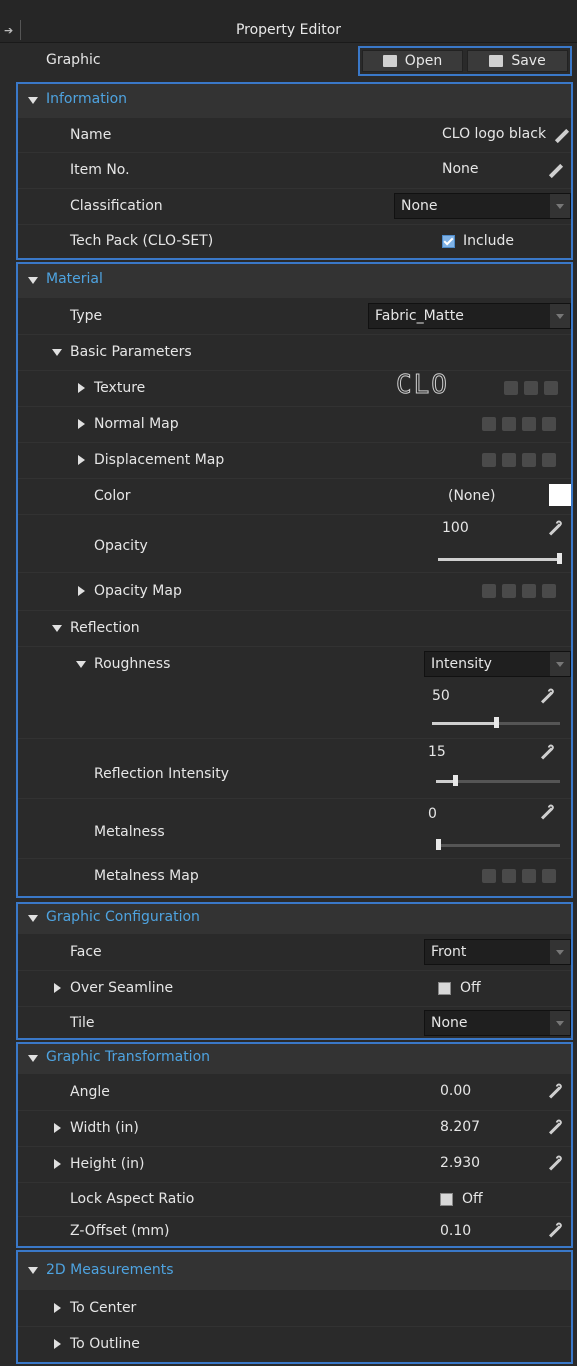  What do you see at coordinates (294, 424) in the screenshot?
I see `normal-map-row: Normal Map` at bounding box center [294, 424].